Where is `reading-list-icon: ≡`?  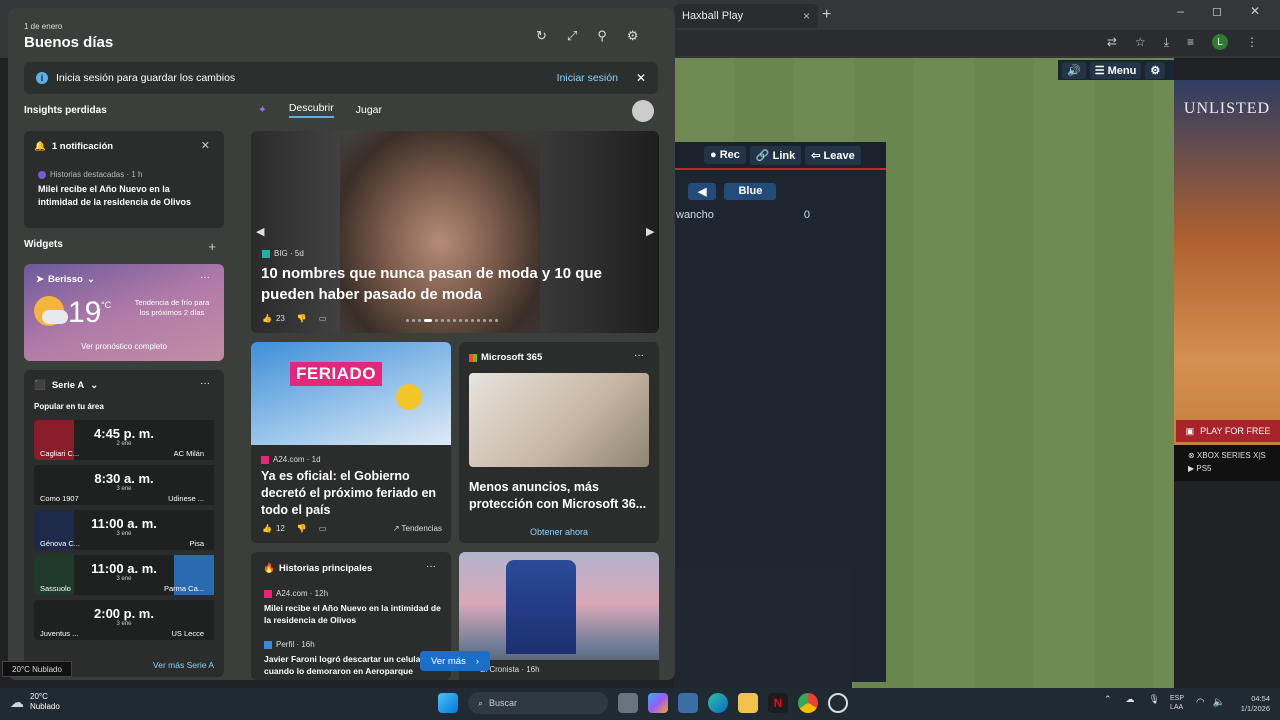
reading-list-icon: ≡ is located at coordinates (1190, 42).